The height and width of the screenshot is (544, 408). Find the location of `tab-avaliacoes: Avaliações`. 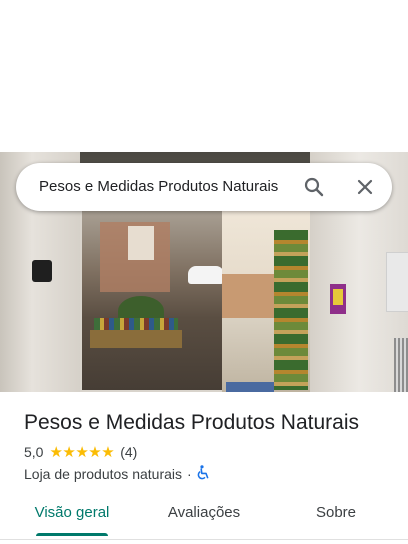

tab-avaliacoes: Avaliações is located at coordinates (204, 515).